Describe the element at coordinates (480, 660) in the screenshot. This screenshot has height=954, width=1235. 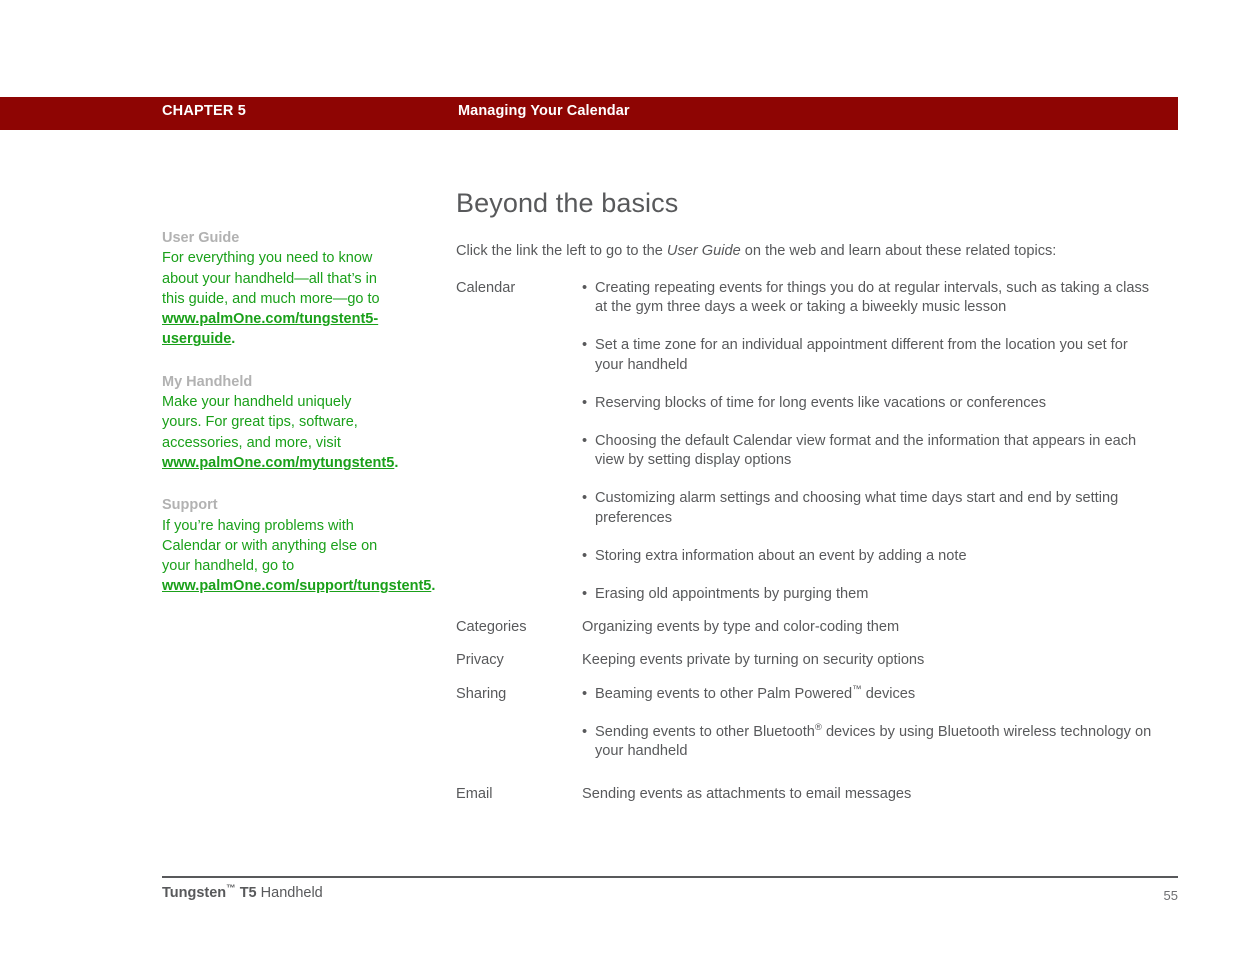
I see `topic-label-privacy: Privacy` at that location.